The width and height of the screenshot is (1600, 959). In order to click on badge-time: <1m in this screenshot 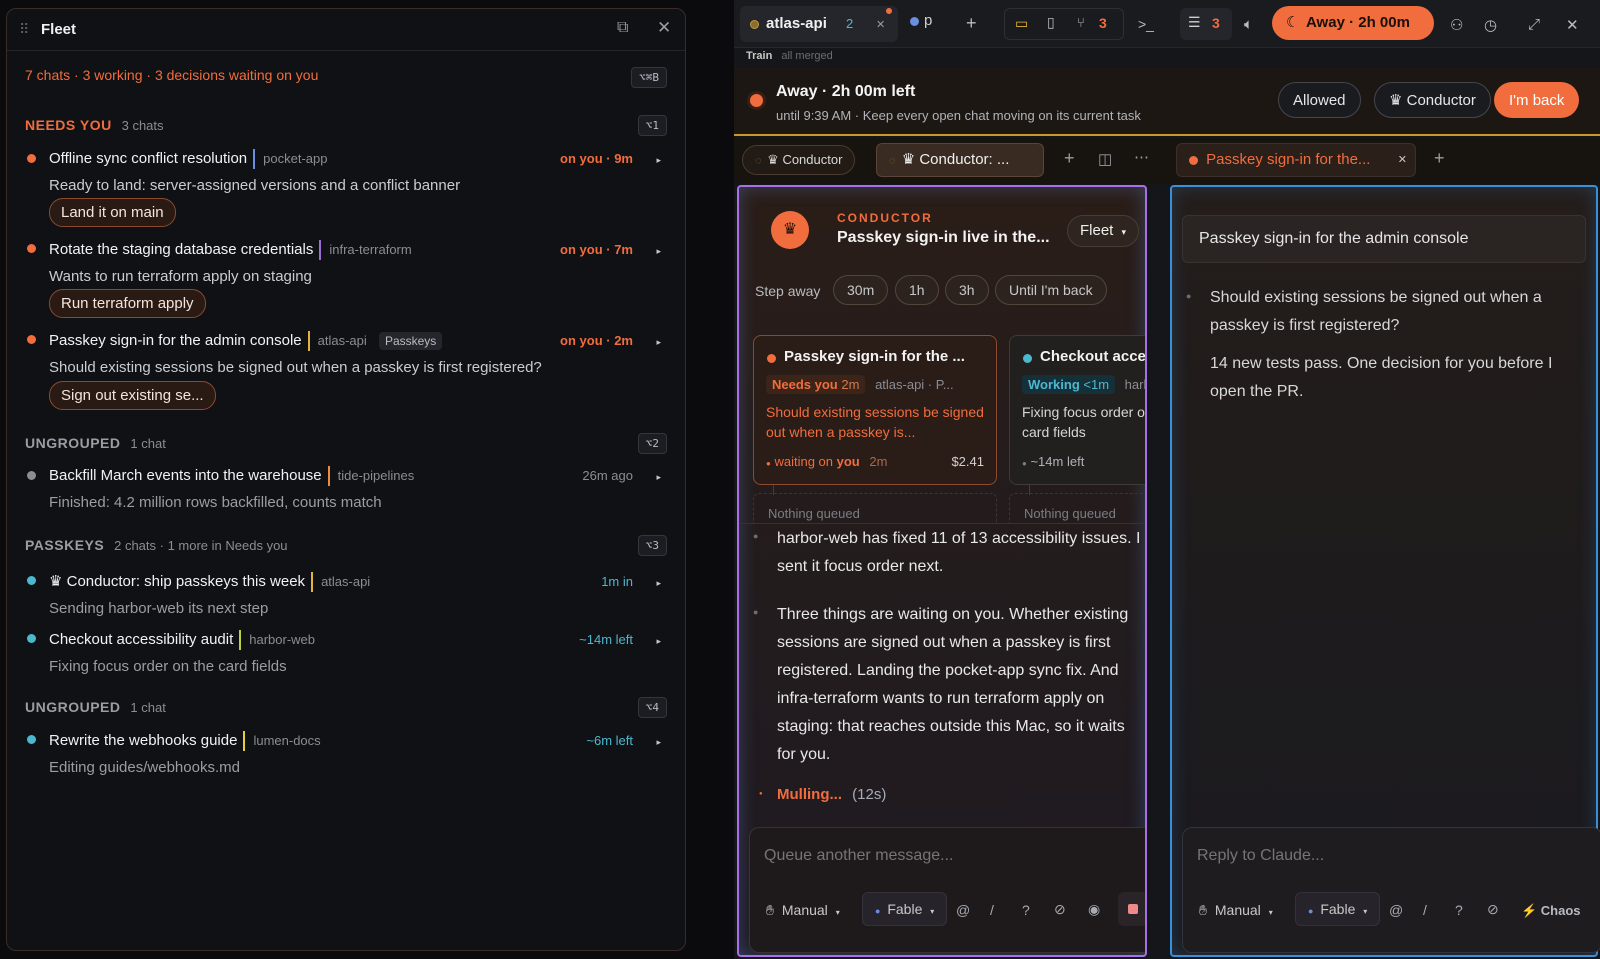, I will do `click(1096, 384)`.